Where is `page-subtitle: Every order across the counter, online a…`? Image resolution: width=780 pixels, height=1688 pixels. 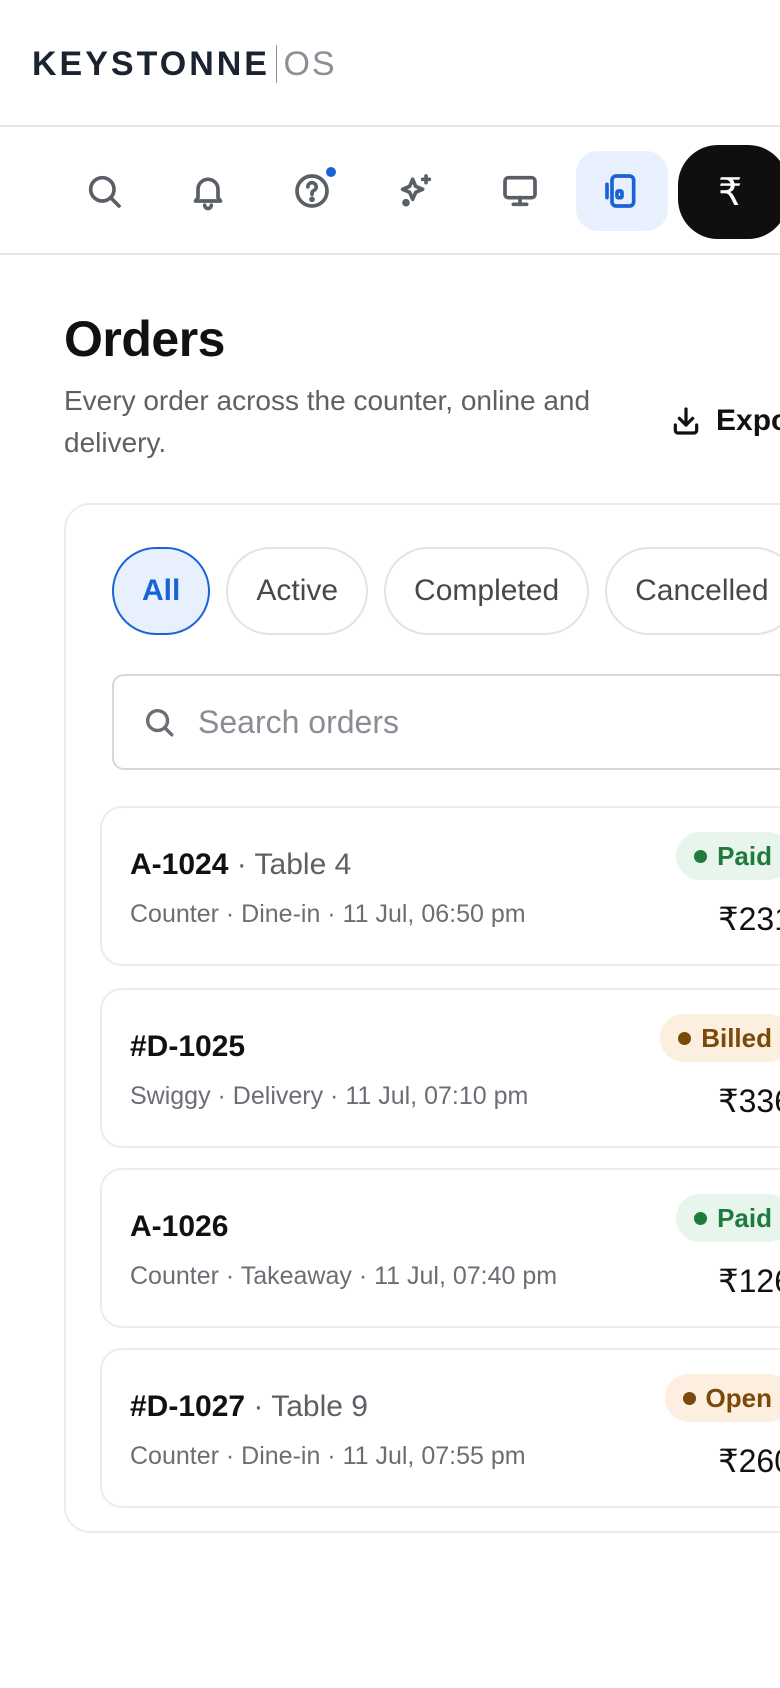 page-subtitle: Every order across the counter, online a… is located at coordinates (327, 421).